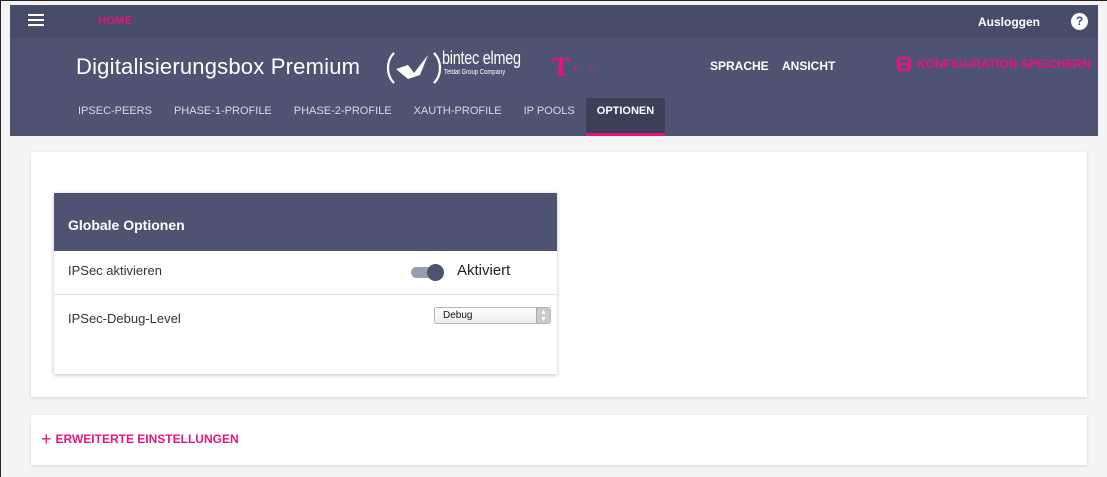  Describe the element at coordinates (147, 439) in the screenshot. I see `advanced-settings-label: ERWEITERTE EINSTELLUNGEN` at that location.